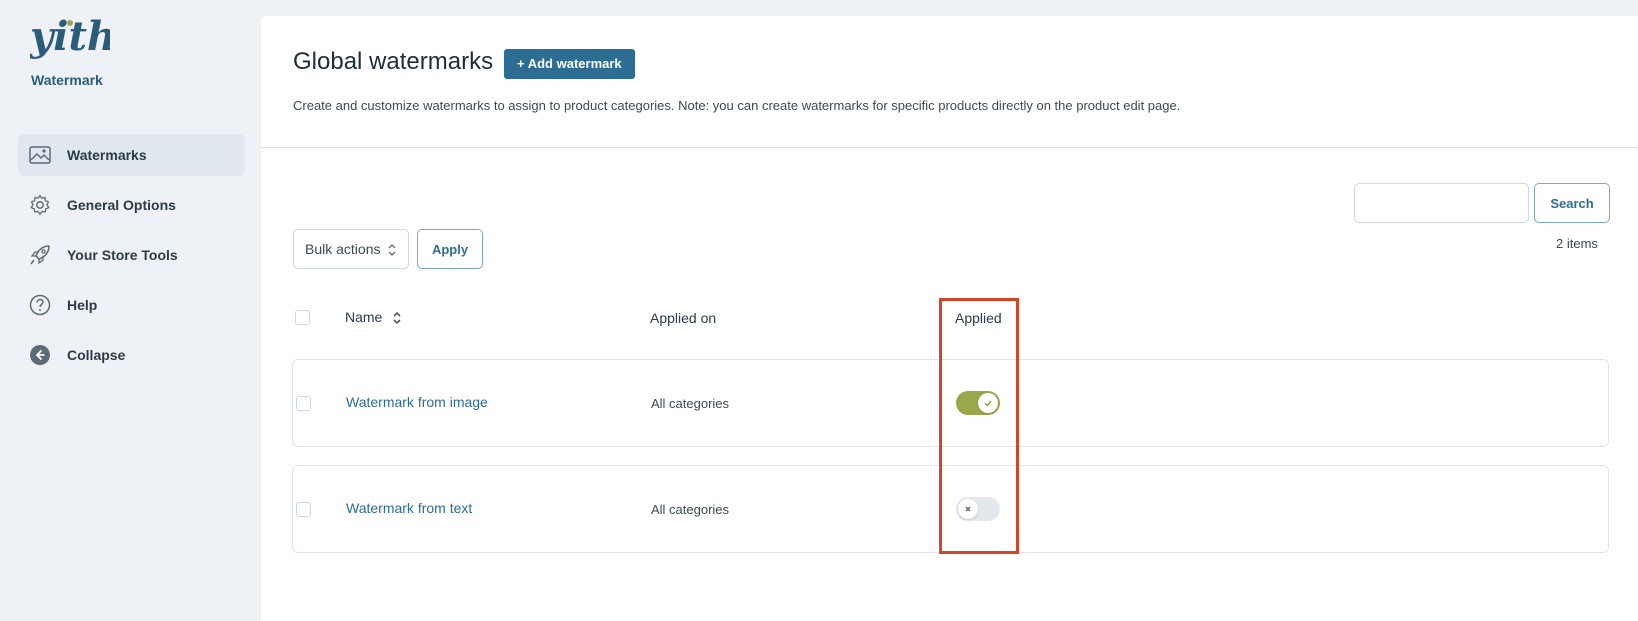  Describe the element at coordinates (978, 318) in the screenshot. I see `column-header-applied: Applied` at that location.